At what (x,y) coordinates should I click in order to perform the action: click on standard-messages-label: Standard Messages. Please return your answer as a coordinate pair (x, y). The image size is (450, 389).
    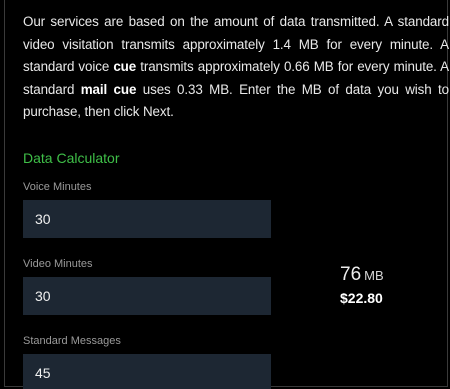
    Looking at the image, I should click on (72, 341).